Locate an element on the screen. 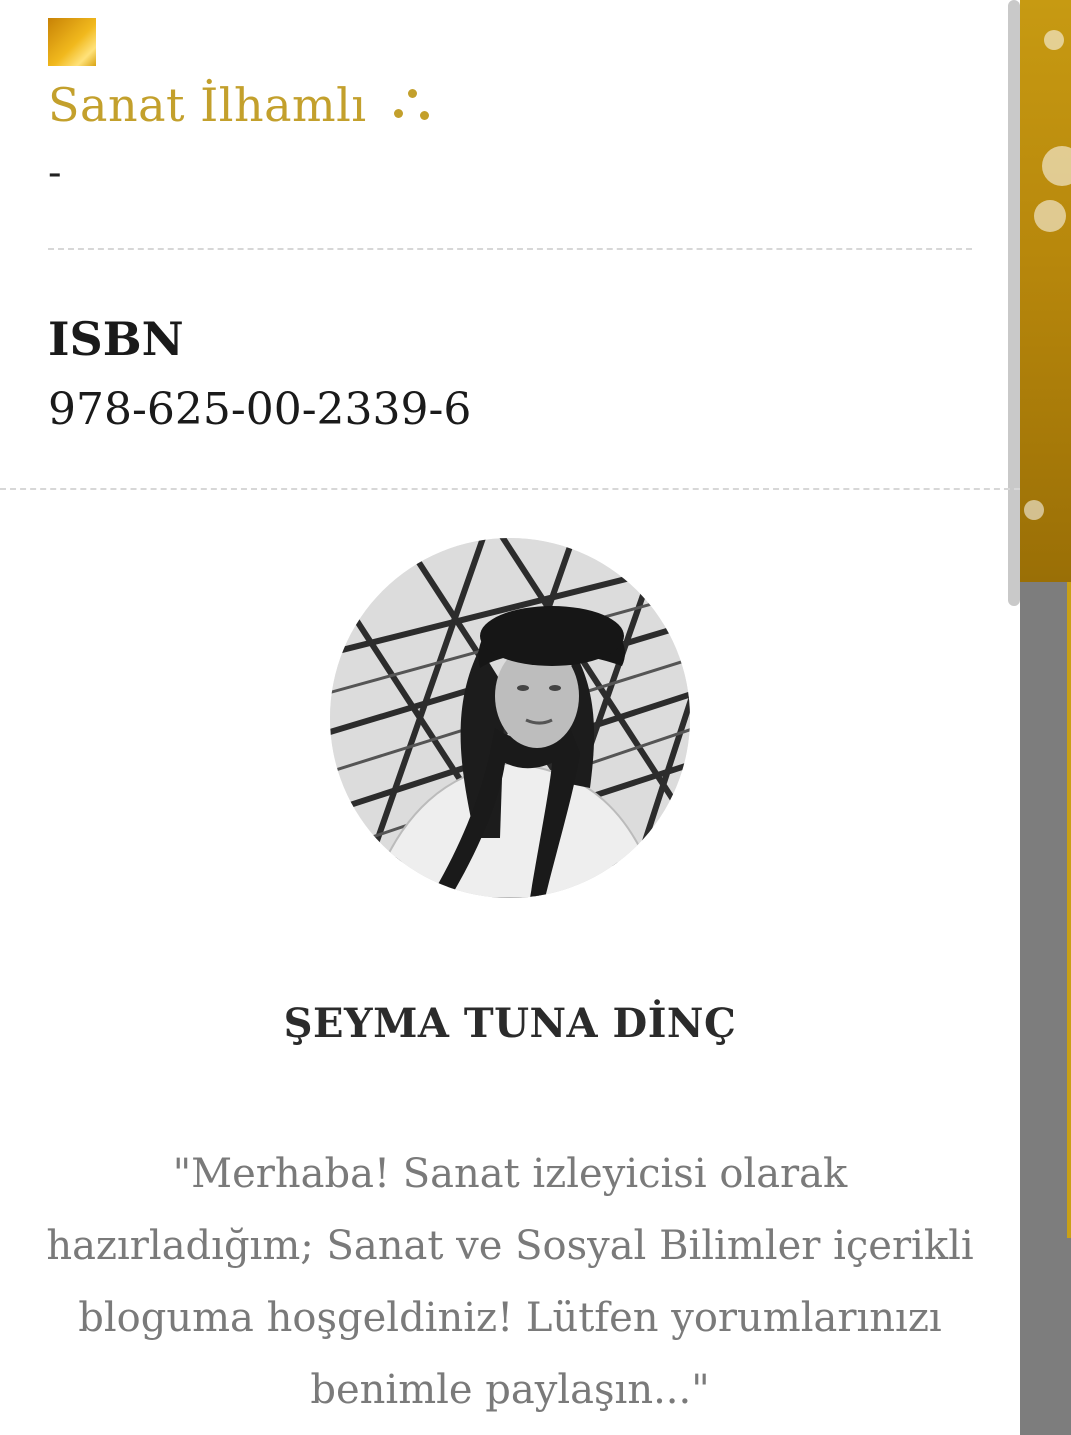  blog-title-text: Sanat İlhamlı is located at coordinates (207, 105).